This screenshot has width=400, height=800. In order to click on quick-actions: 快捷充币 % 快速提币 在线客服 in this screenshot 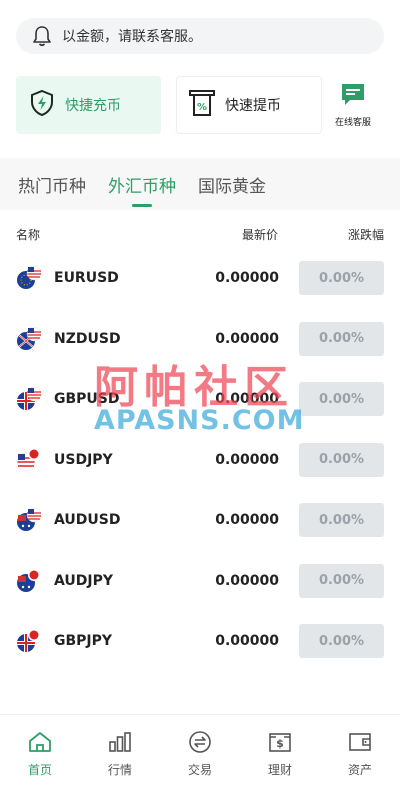, I will do `click(200, 105)`.